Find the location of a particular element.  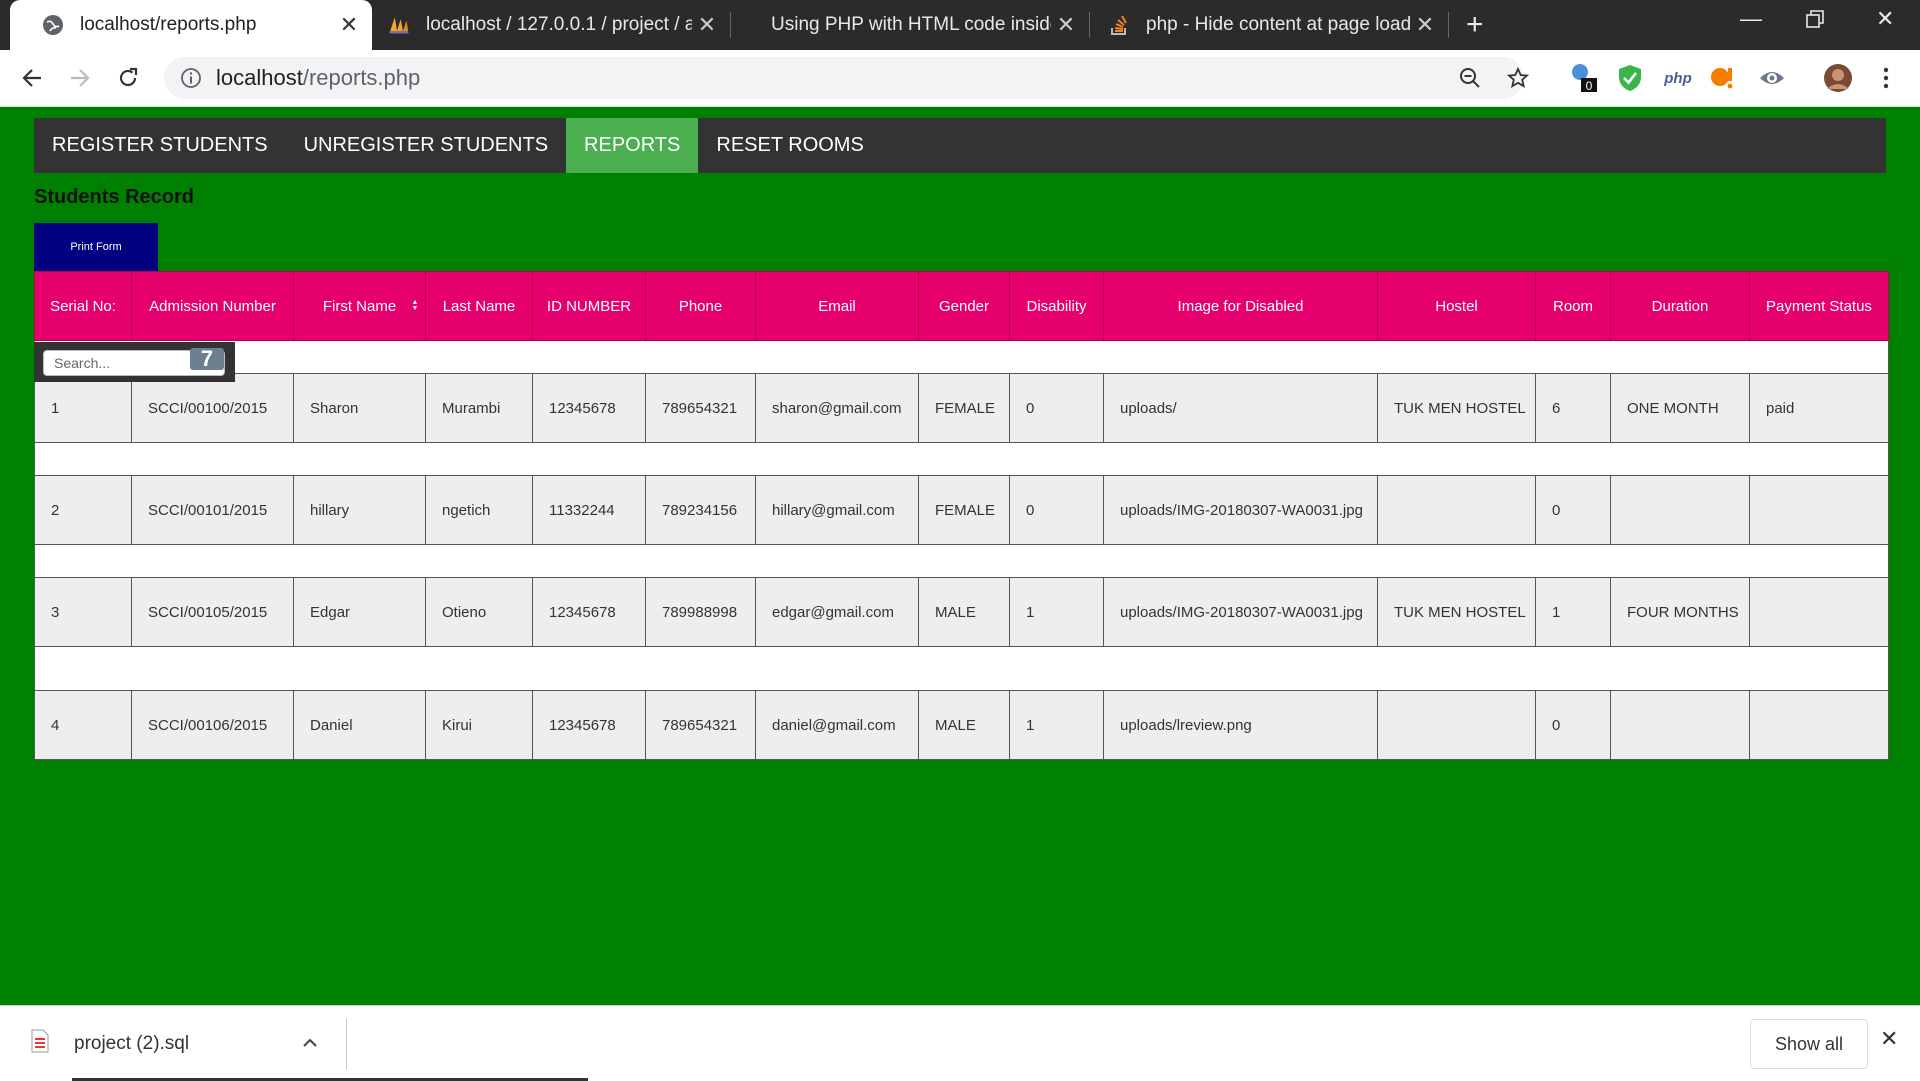

column-header: ID NUMBER is located at coordinates (589, 306).